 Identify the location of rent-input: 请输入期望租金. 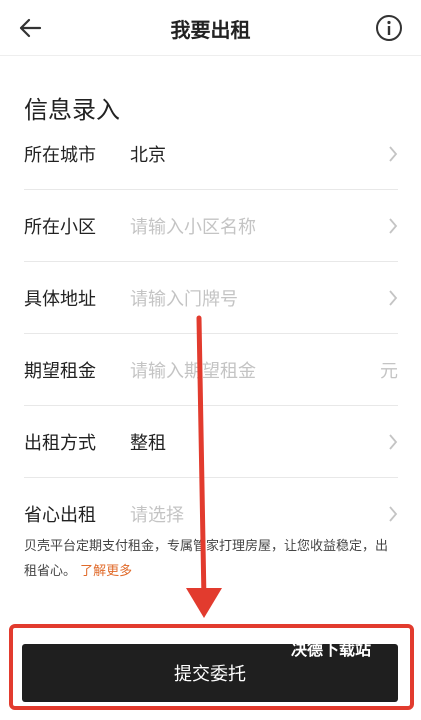
(253, 370).